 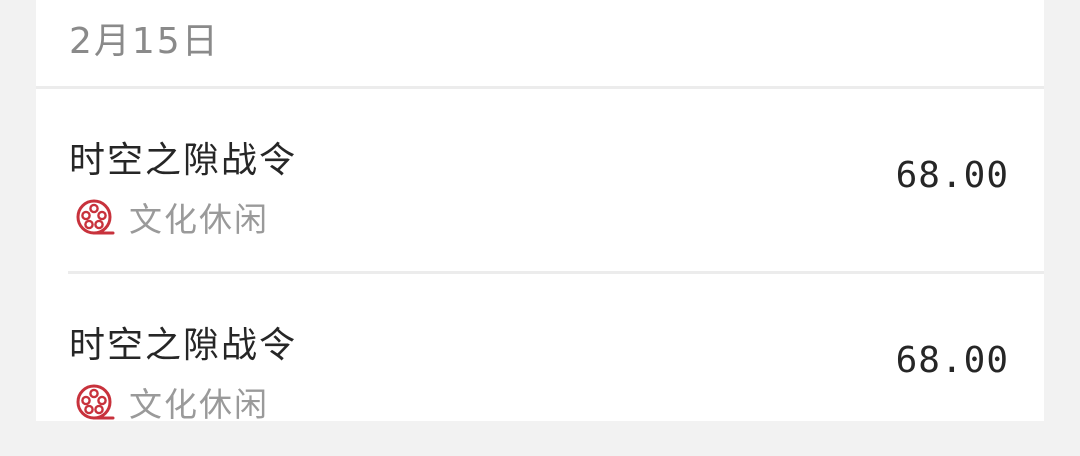 What do you see at coordinates (144, 41) in the screenshot?
I see `date-label: 2月15日` at bounding box center [144, 41].